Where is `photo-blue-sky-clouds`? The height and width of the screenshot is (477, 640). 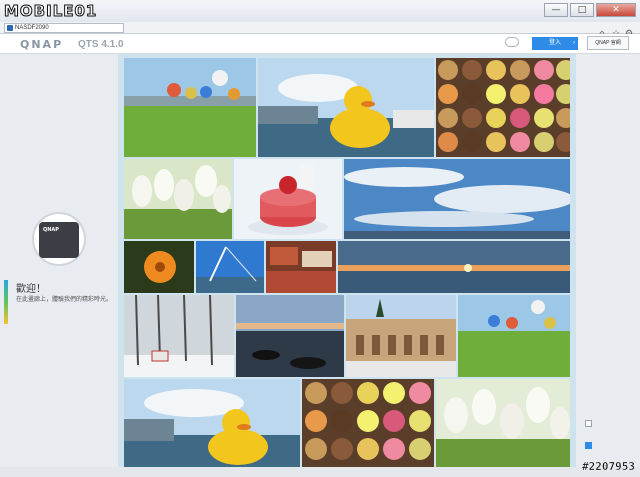
photo-blue-sky-clouds is located at coordinates (457, 199).